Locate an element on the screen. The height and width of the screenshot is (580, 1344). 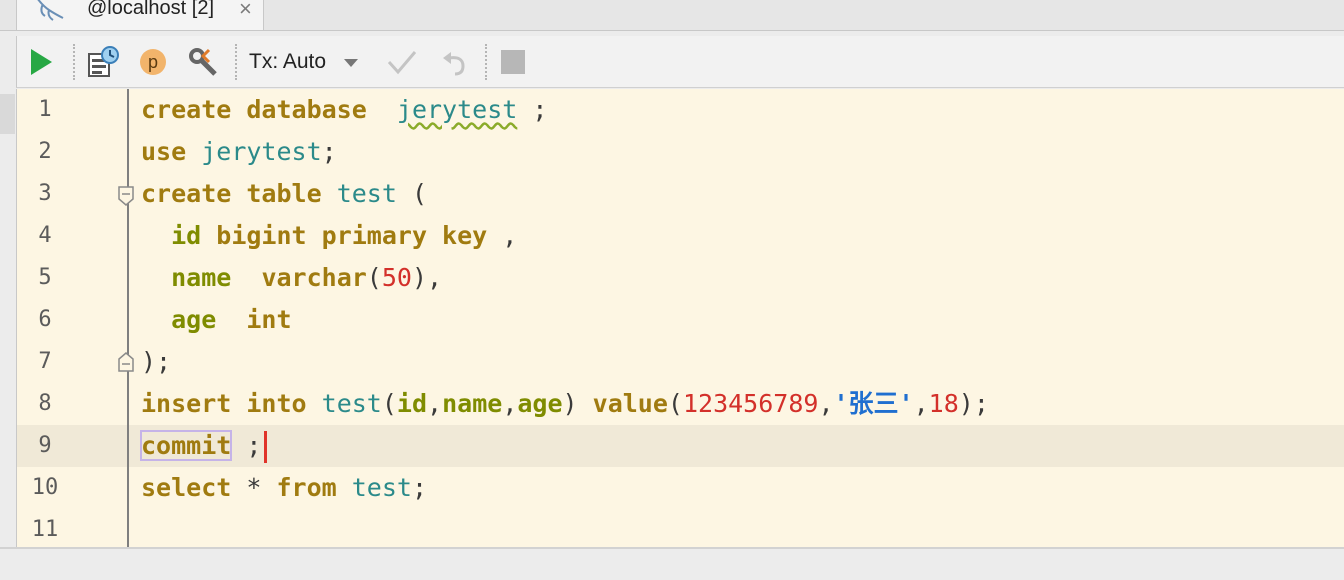
code-text: age int is located at coordinates (216, 320).